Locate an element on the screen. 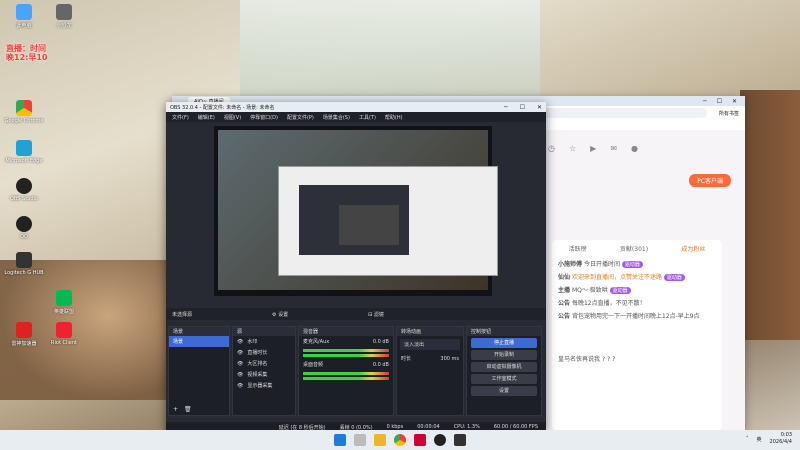  virtual-camera-button: 启动虚拟摄像机 is located at coordinates (504, 367).